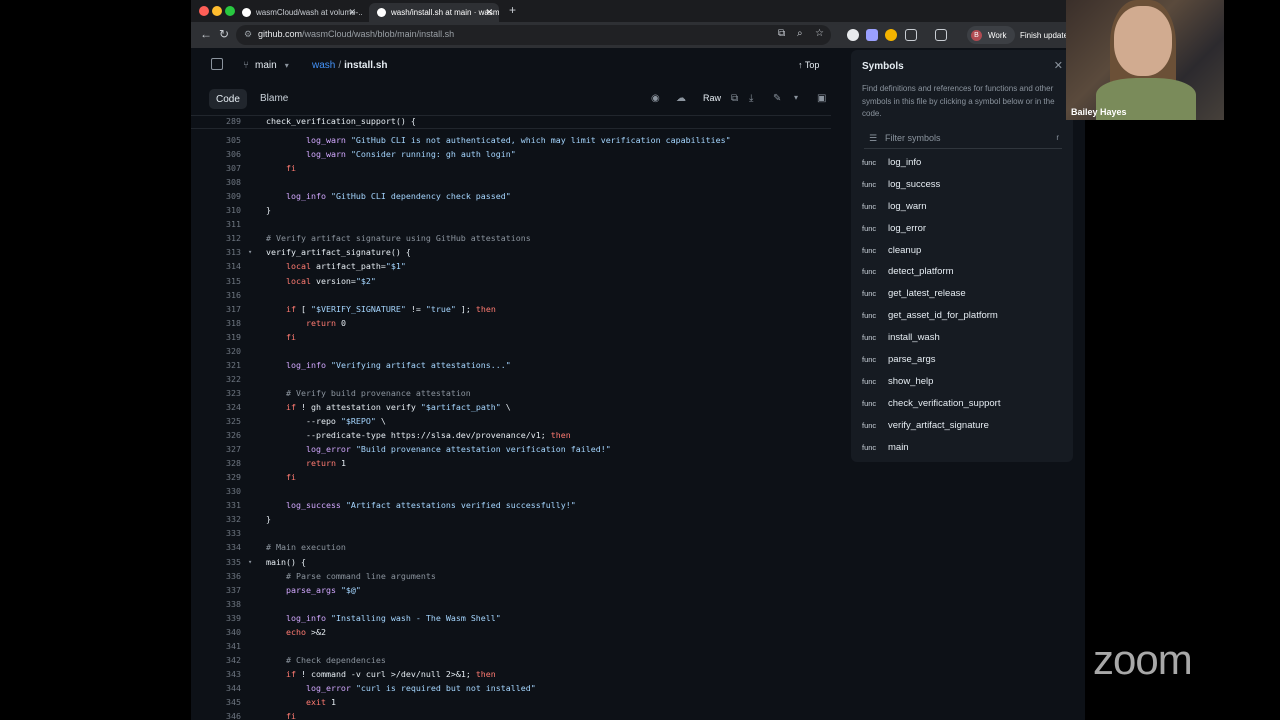  I want to click on minimize-window-button, so click(217, 11).